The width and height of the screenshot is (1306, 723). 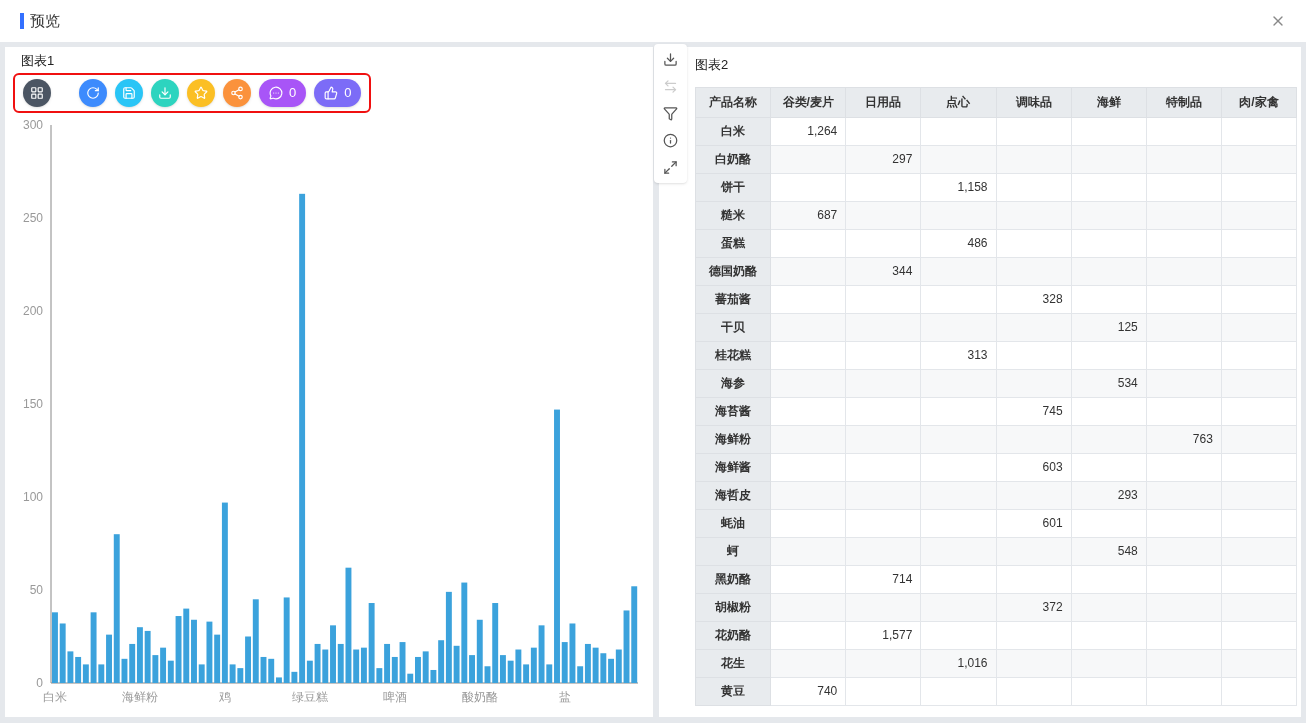 What do you see at coordinates (479, 696) in the screenshot?
I see `x-axis-label: 酸奶酪` at bounding box center [479, 696].